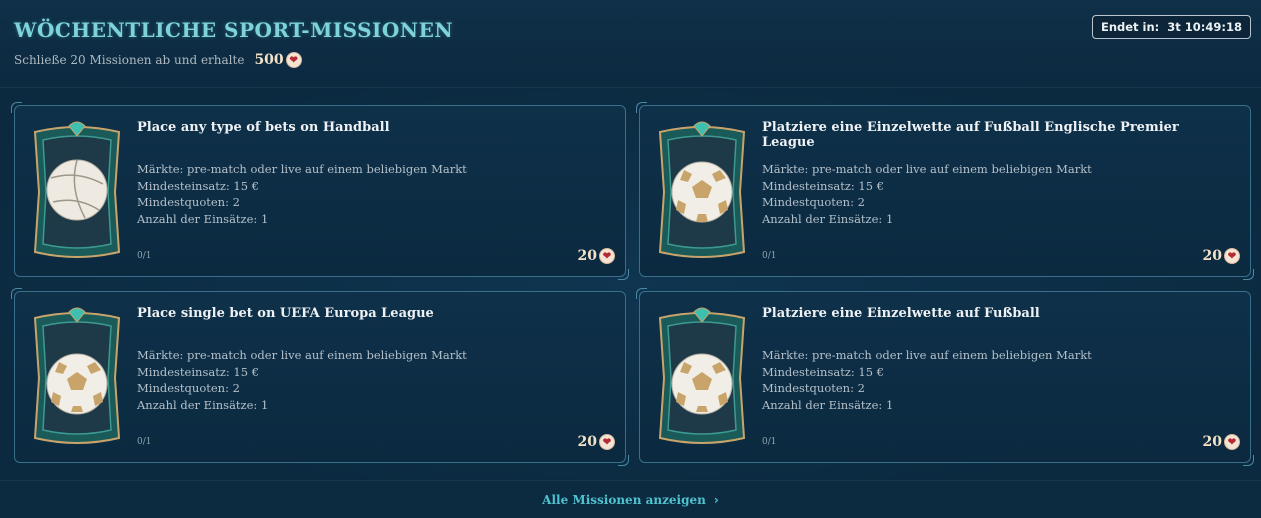  I want to click on countdown-timer: Endet in: 3t 10:49:18, so click(1171, 27).